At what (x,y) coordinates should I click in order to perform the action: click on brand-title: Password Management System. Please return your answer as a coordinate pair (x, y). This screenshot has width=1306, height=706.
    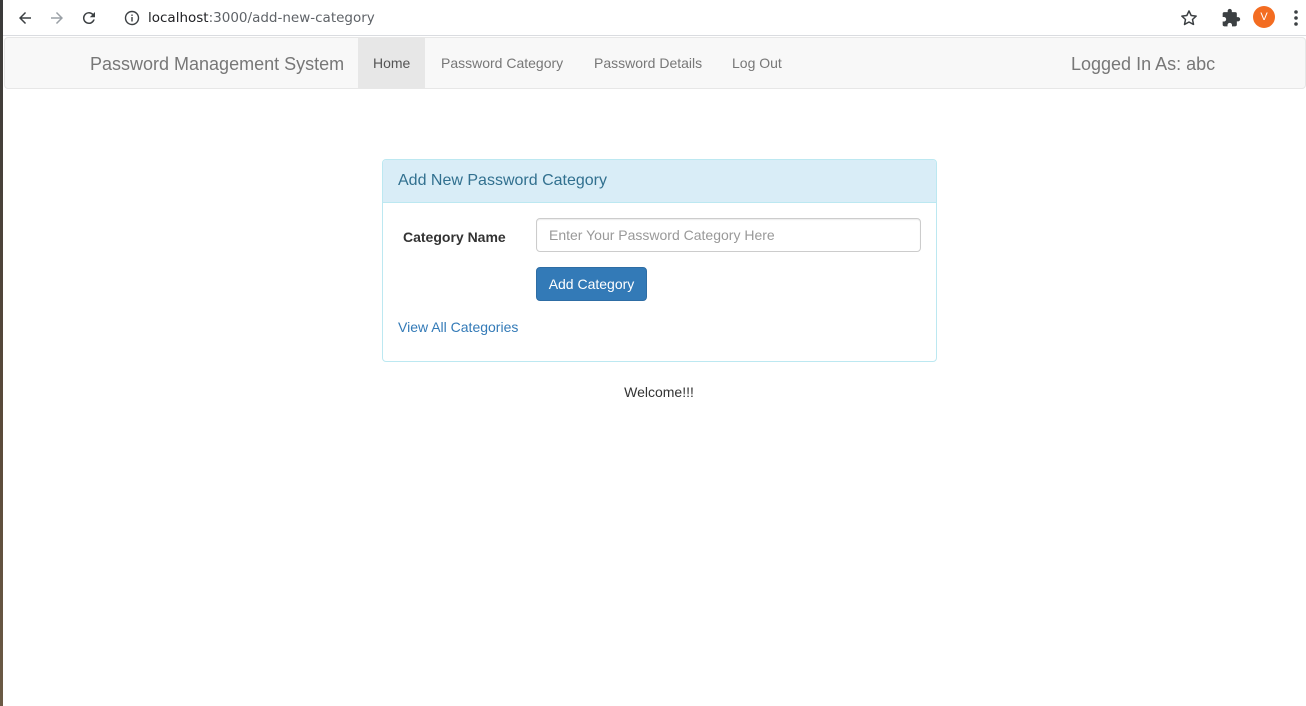
    Looking at the image, I should click on (217, 64).